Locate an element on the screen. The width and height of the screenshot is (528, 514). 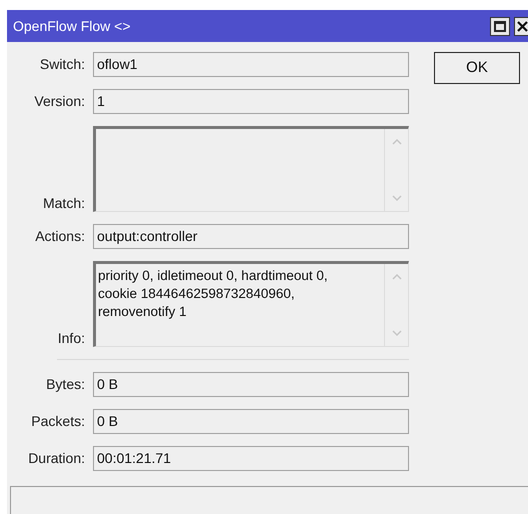
field-label: Match: is located at coordinates (64, 203).